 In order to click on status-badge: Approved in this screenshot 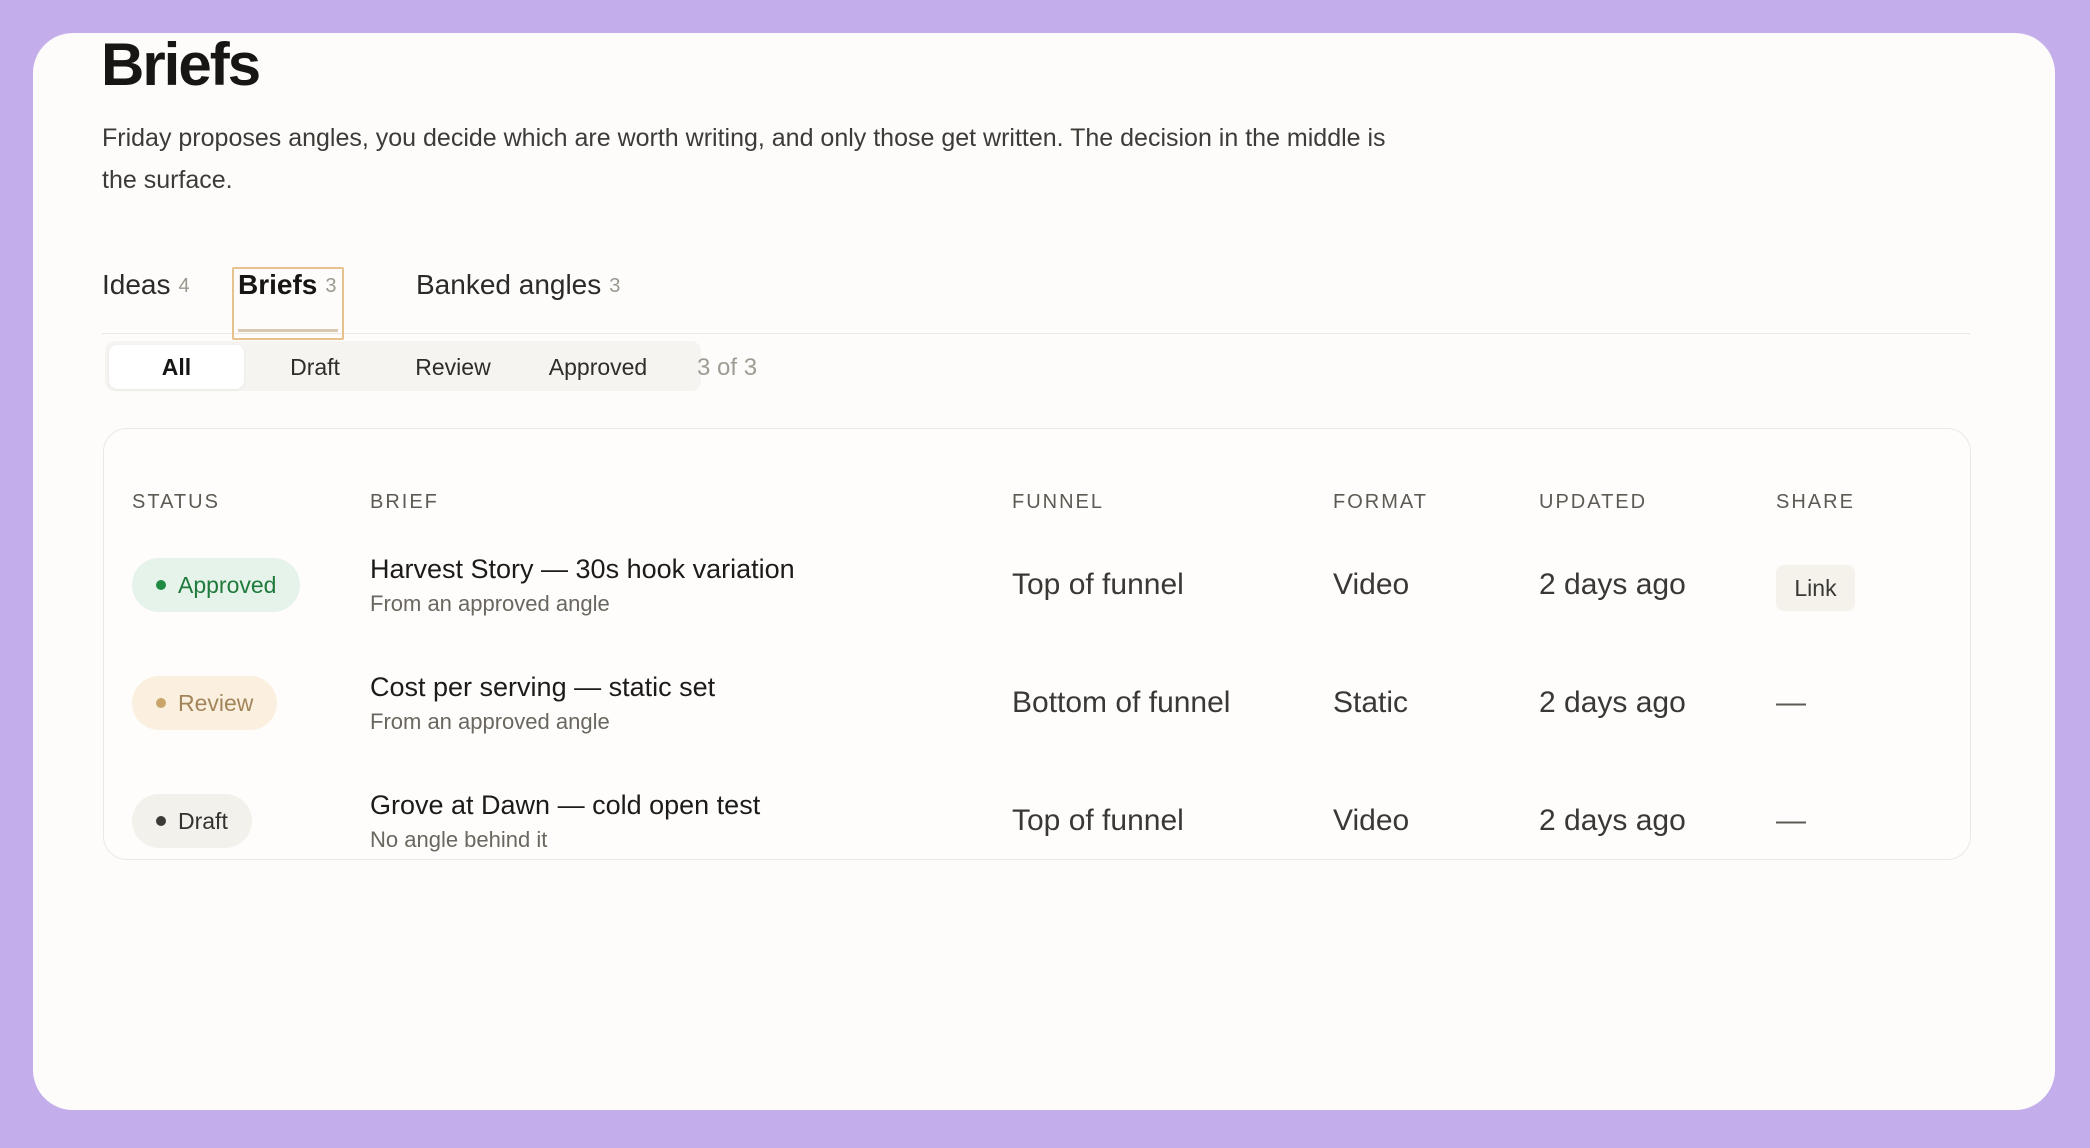, I will do `click(216, 585)`.